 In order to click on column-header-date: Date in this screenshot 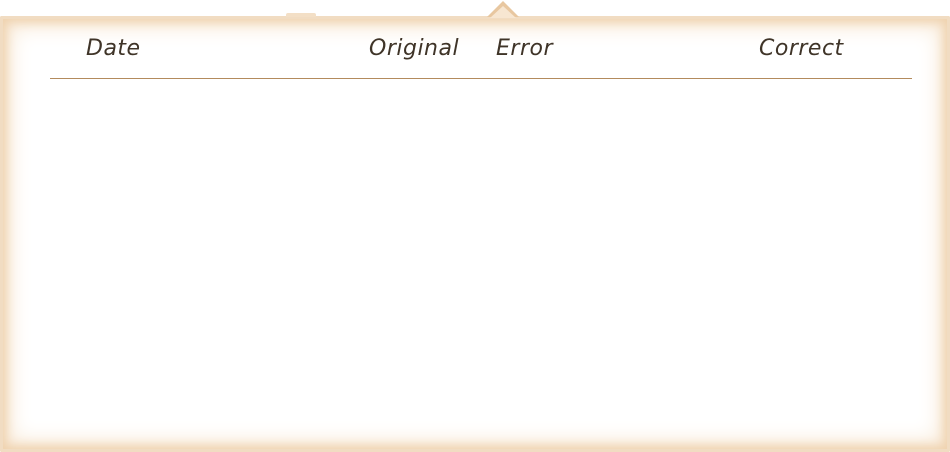, I will do `click(113, 48)`.